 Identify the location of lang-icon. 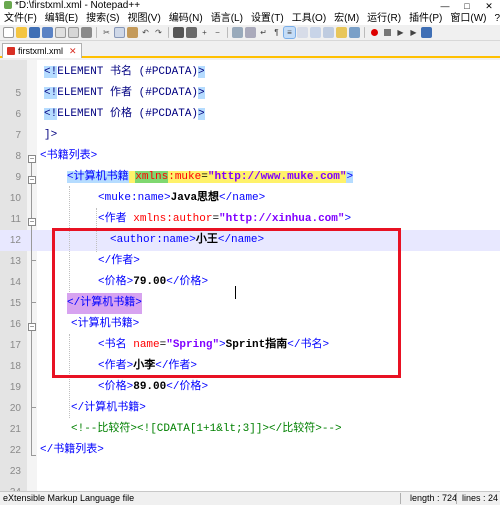
(302, 32).